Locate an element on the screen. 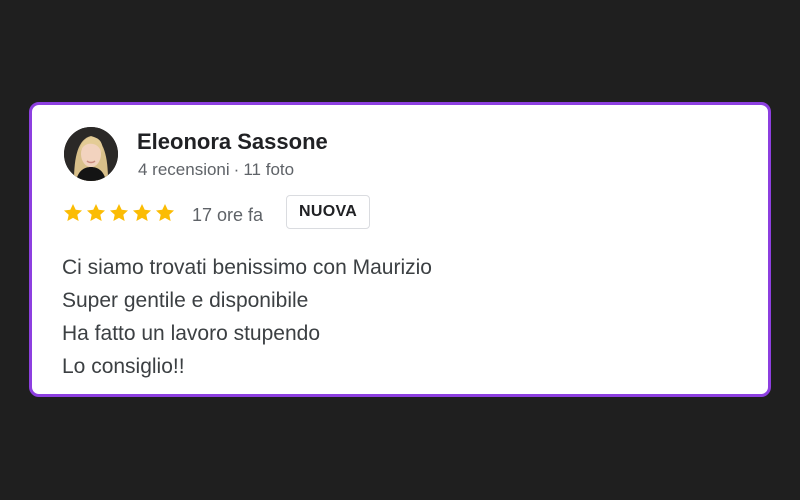 Image resolution: width=800 pixels, height=500 pixels. reviews-count: 4 recensioni is located at coordinates (184, 169).